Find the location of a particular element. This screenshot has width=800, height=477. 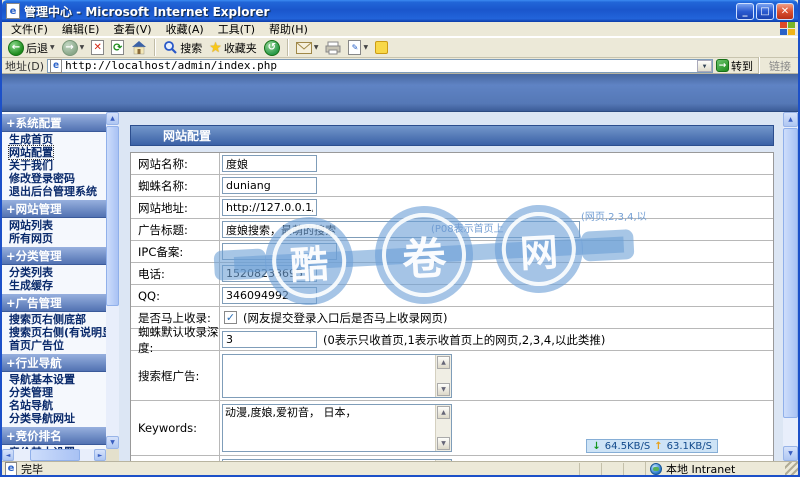

spider-depth-input is located at coordinates (269, 339).